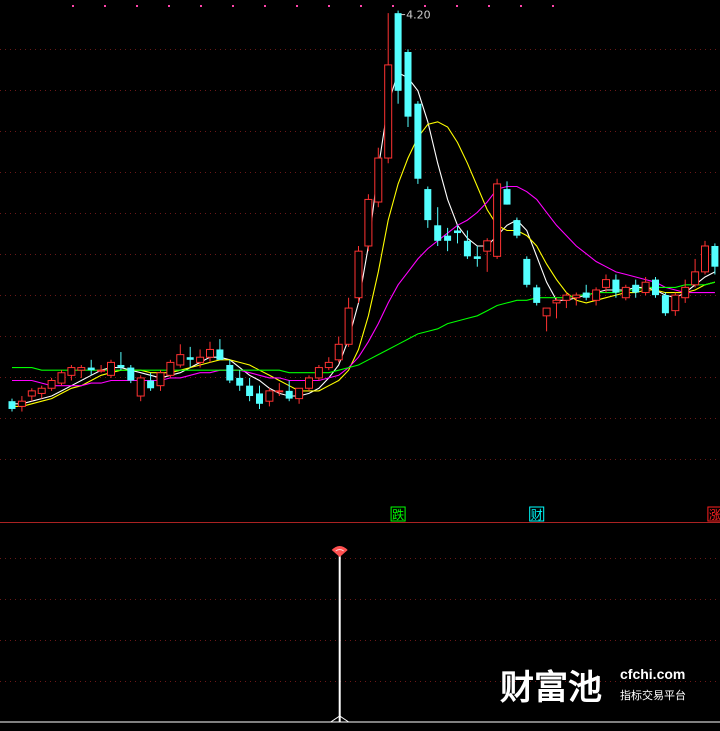 The image size is (720, 731). What do you see at coordinates (398, 514) in the screenshot?
I see `marker-label: 跌` at bounding box center [398, 514].